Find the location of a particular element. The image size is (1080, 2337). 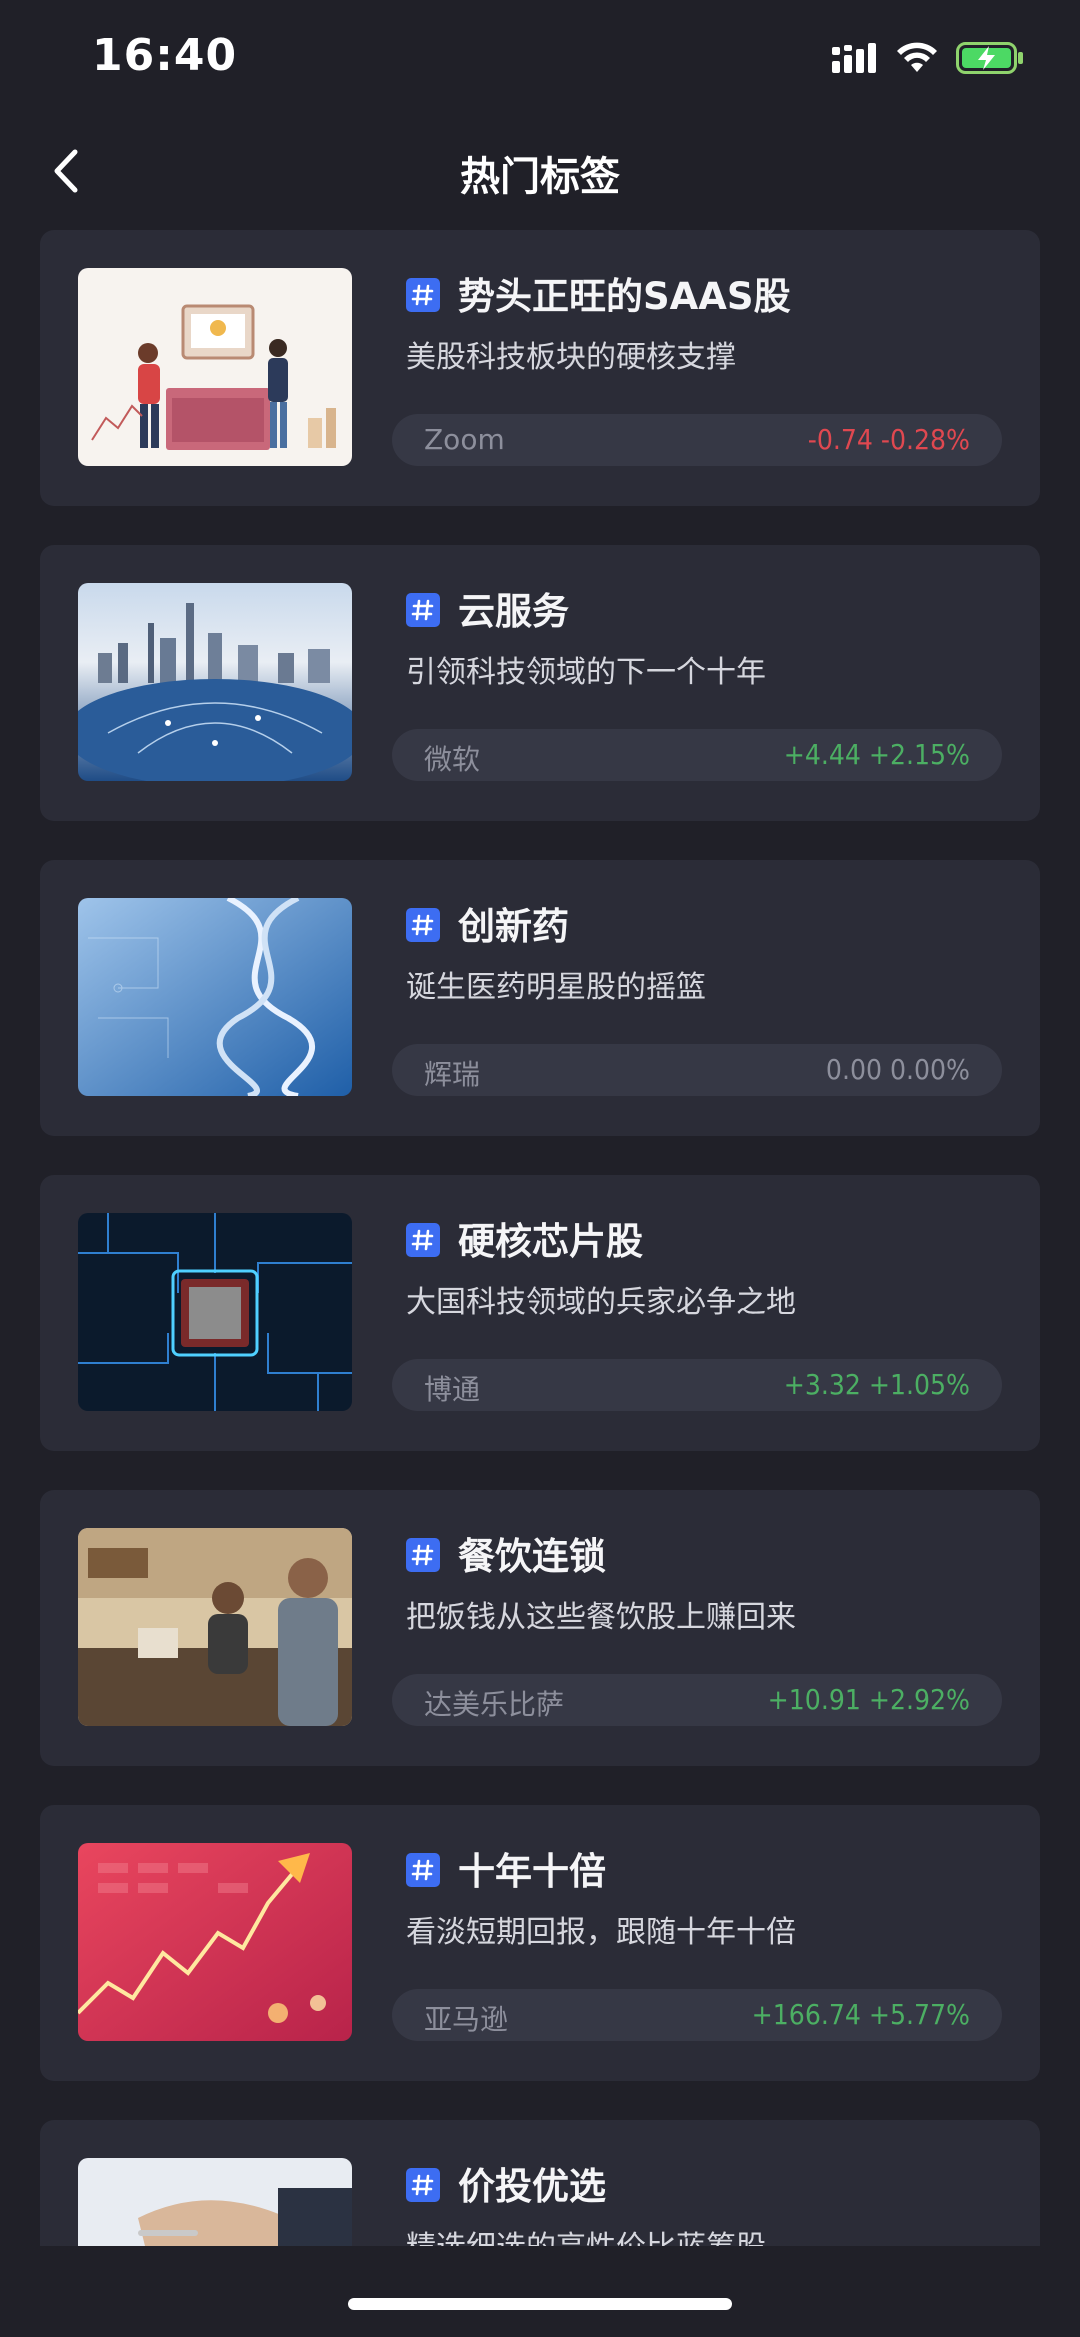

tag-card-title: 餐饮连锁 is located at coordinates (532, 1556).